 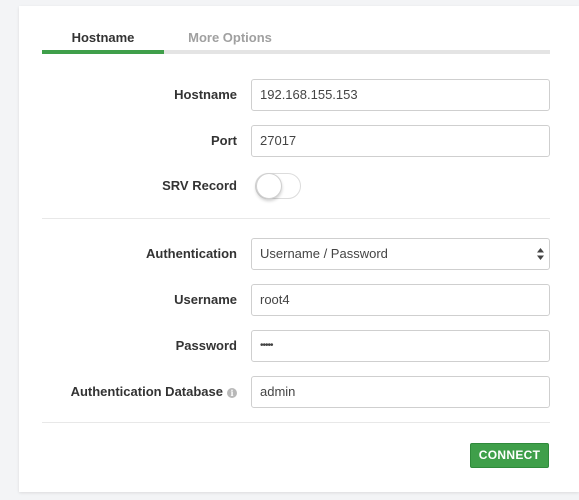 I want to click on srv-record-label: SRV Record, so click(x=199, y=185).